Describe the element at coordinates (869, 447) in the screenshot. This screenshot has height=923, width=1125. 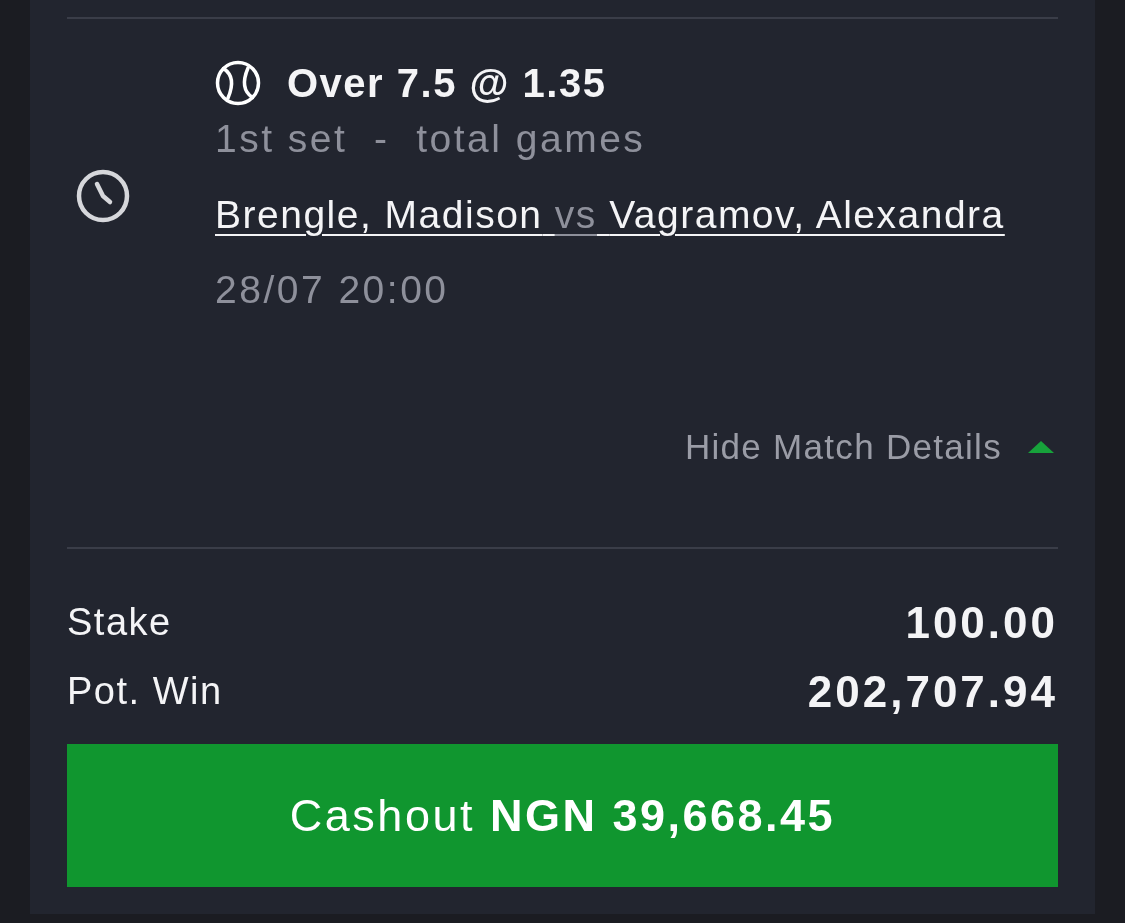
I see `hide-details-toggle: Hide Match Details` at that location.